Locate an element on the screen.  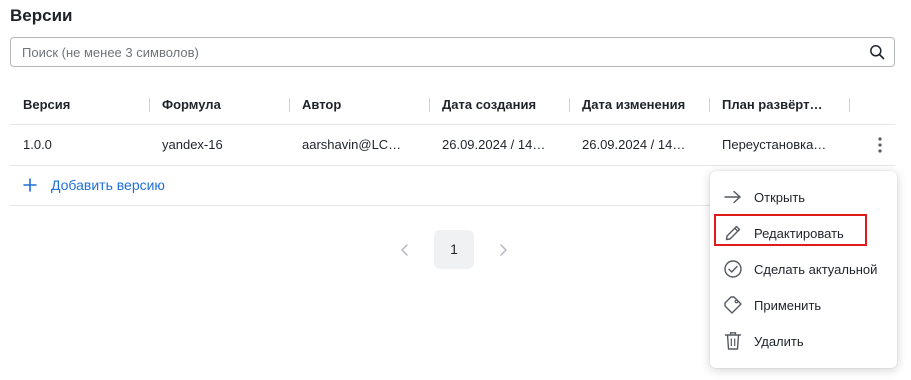
column-header-created: Дата создания is located at coordinates (489, 105).